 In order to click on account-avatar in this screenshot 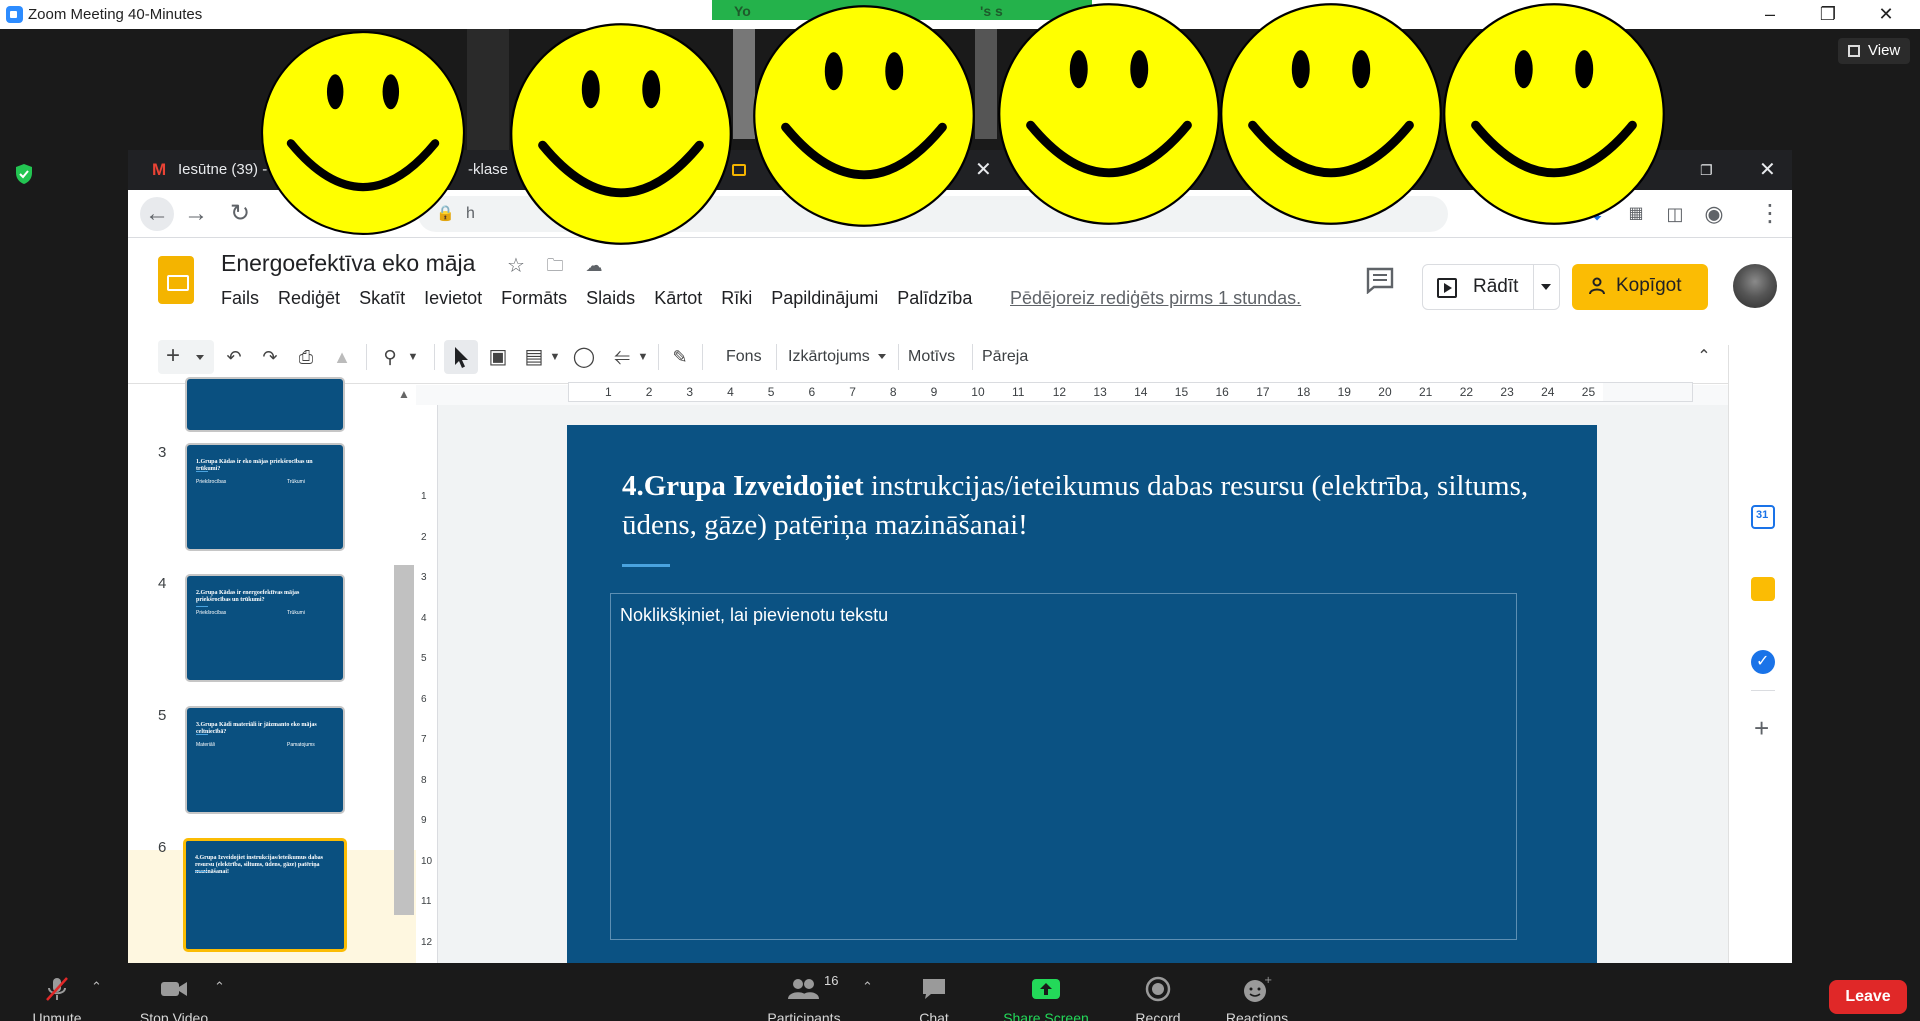, I will do `click(1755, 286)`.